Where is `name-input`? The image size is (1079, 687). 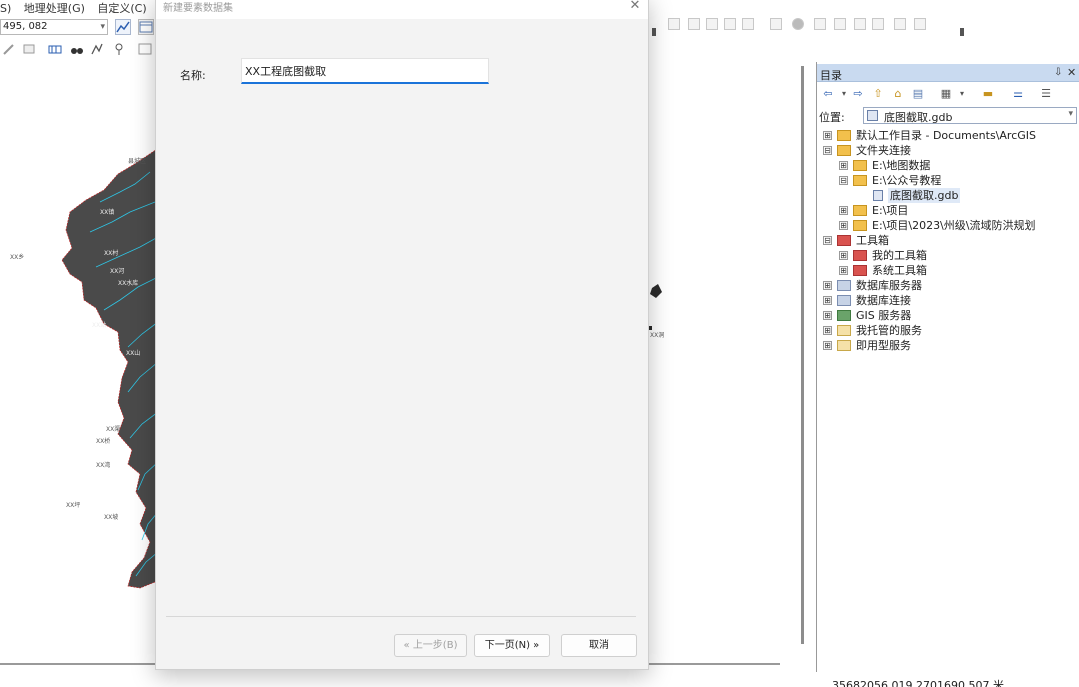 name-input is located at coordinates (365, 71).